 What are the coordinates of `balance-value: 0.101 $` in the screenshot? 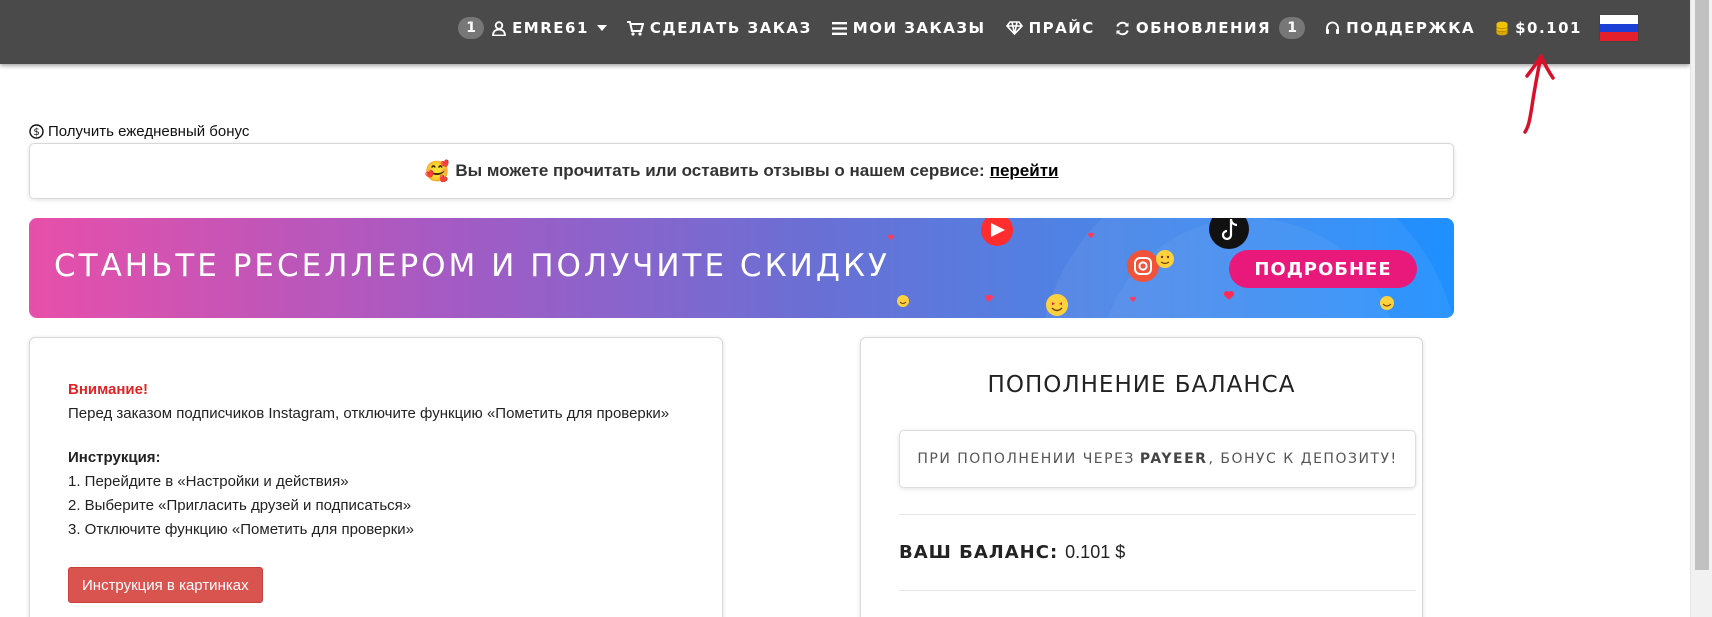 It's located at (1095, 552).